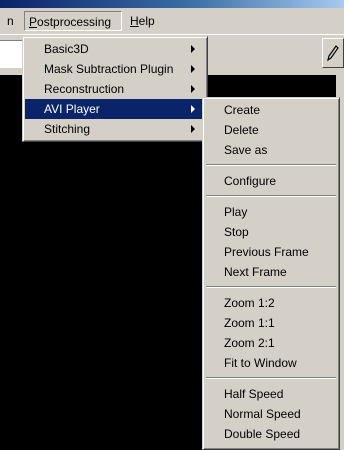 This screenshot has width=344, height=450. I want to click on menu-item-zoom-1-2: Zoom 1:2, so click(271, 303).